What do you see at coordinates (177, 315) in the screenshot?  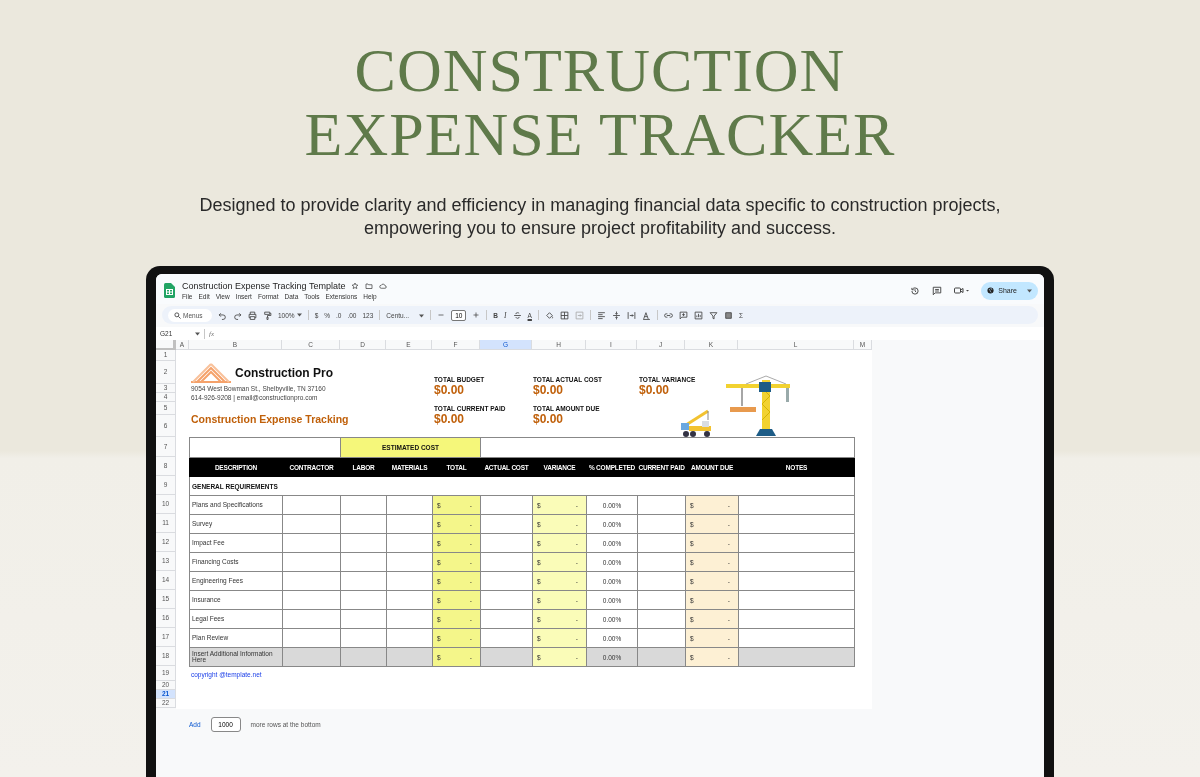 I see `search-icon` at bounding box center [177, 315].